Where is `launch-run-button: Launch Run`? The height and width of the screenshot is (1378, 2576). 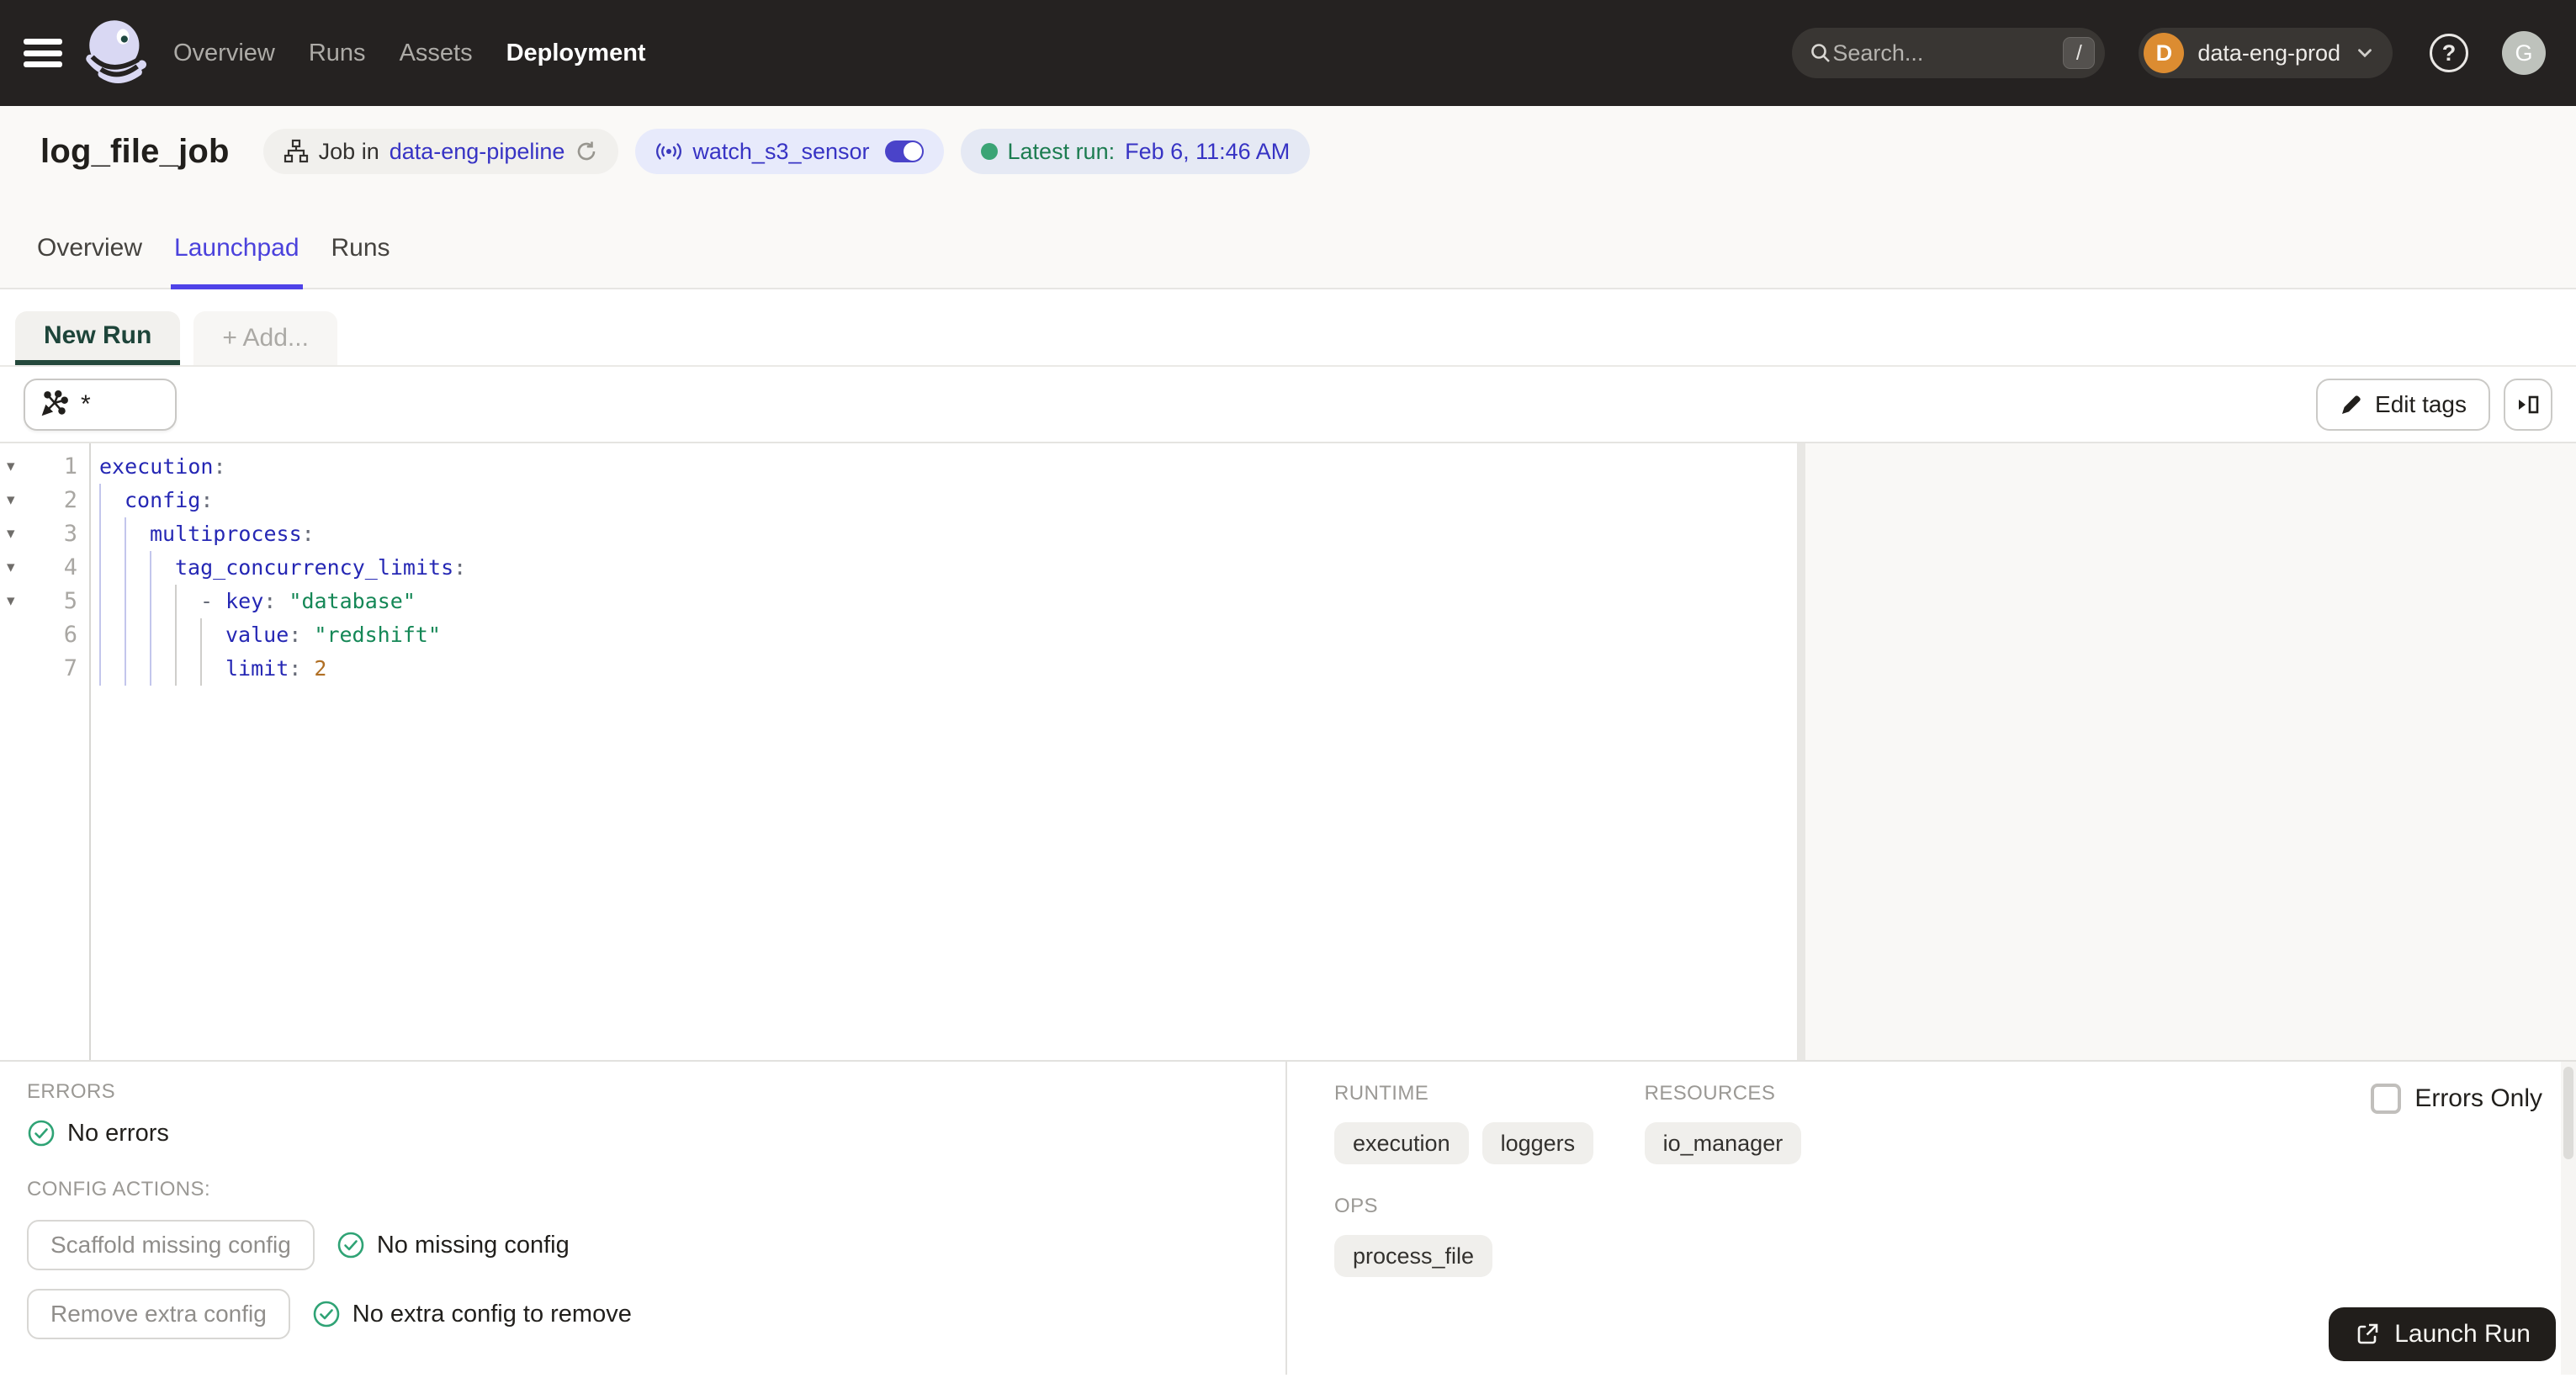
launch-run-button: Launch Run is located at coordinates (2442, 1334).